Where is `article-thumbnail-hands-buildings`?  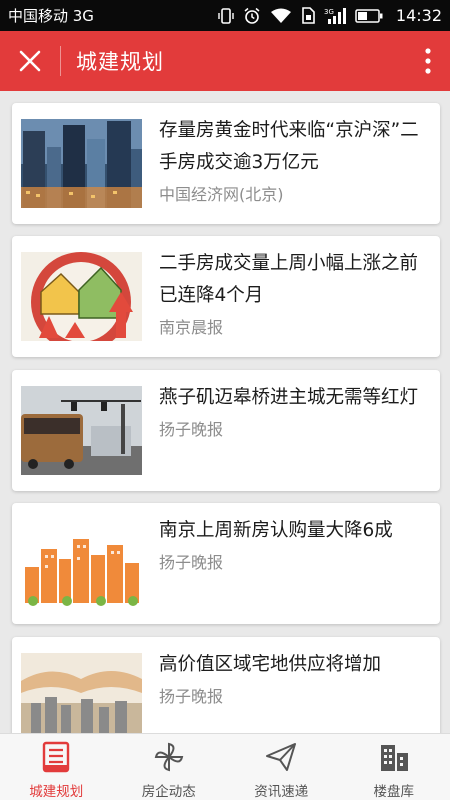 article-thumbnail-hands-buildings is located at coordinates (81, 693).